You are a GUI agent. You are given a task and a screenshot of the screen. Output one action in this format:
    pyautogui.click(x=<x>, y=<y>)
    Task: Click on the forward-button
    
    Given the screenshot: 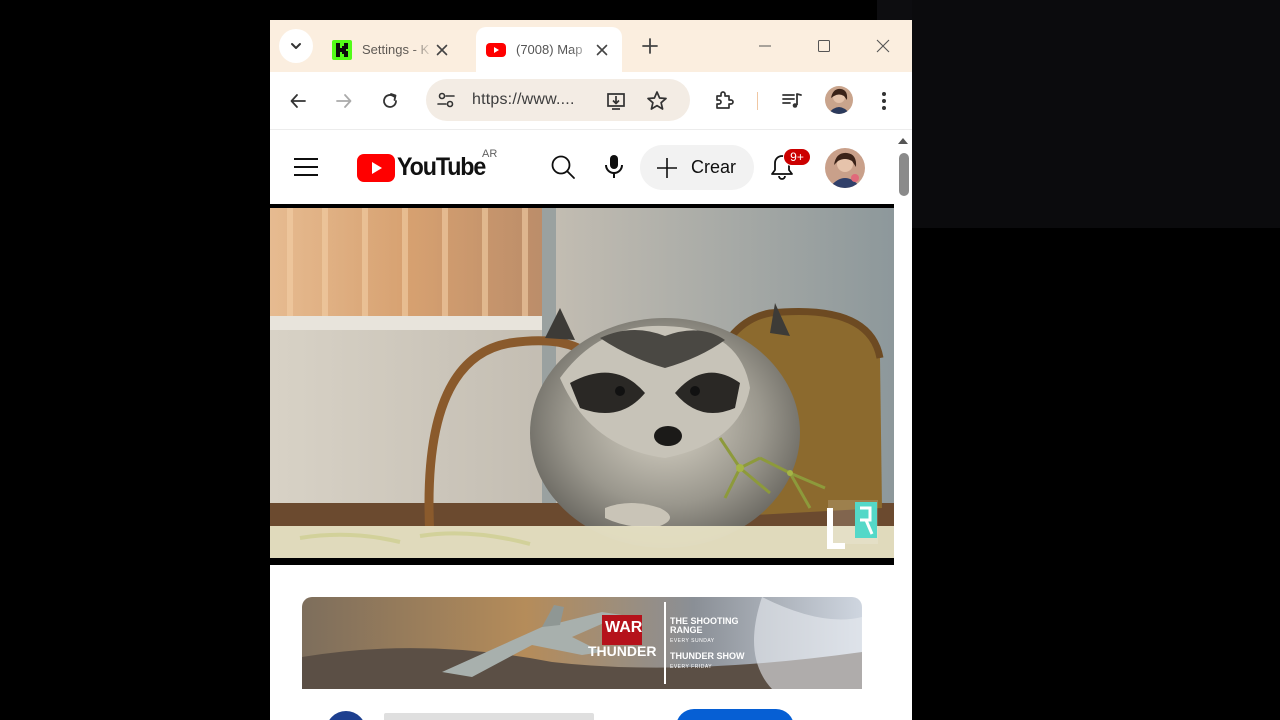 What is the action you would take?
    pyautogui.click(x=344, y=101)
    